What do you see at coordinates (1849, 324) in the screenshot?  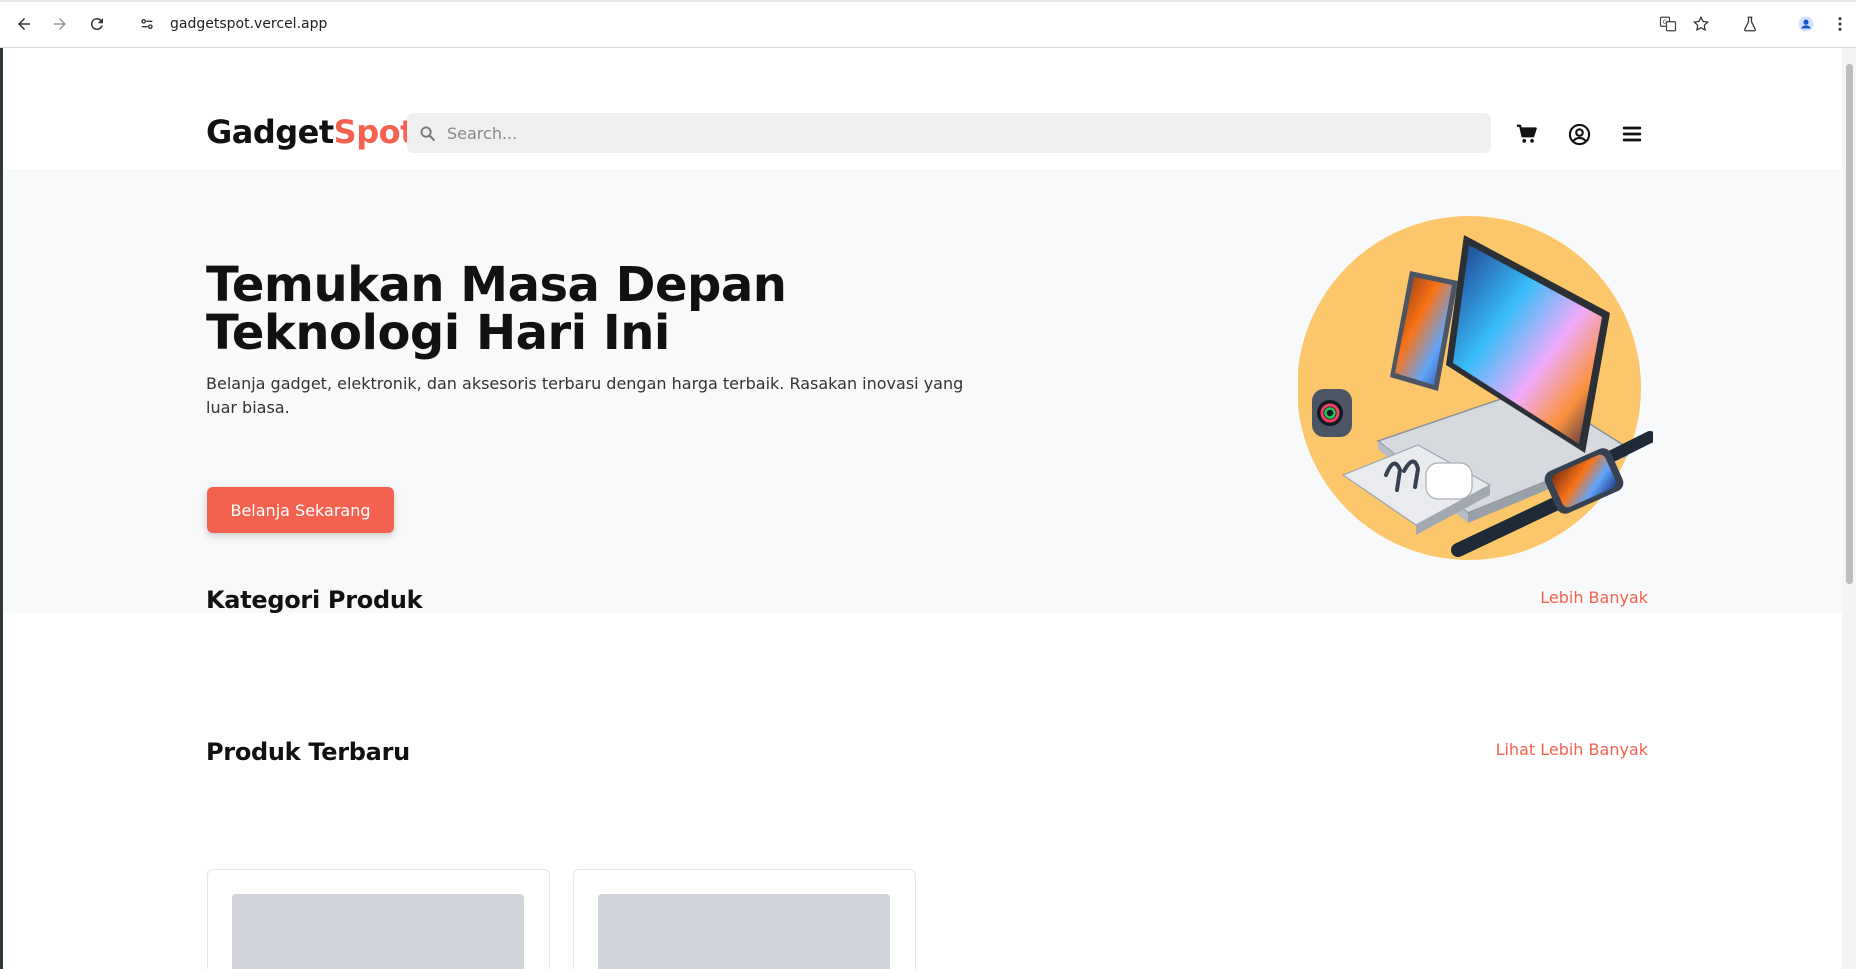 I see `scrollbar-thumb` at bounding box center [1849, 324].